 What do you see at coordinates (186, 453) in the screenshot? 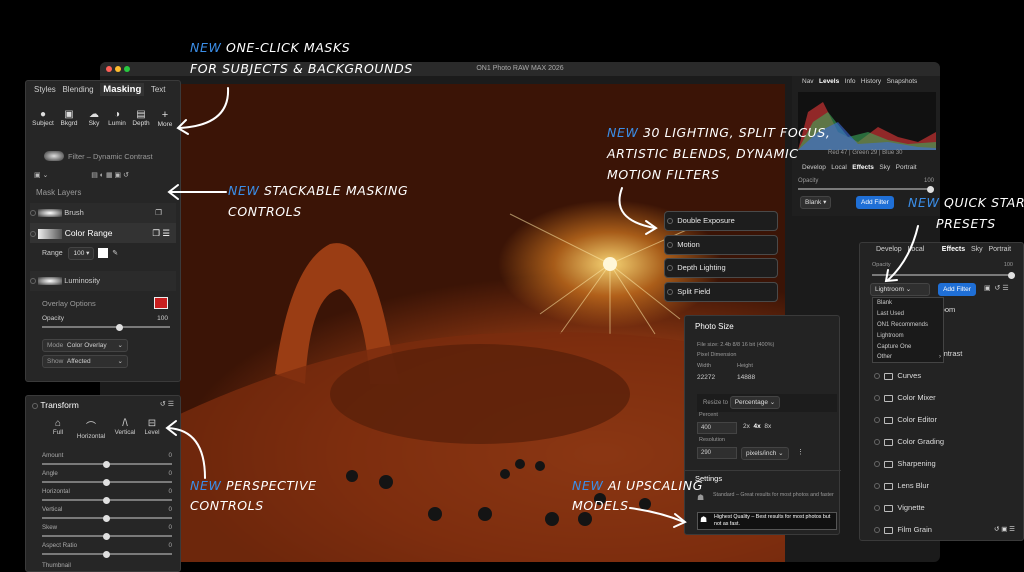
I see `arrow-perspective` at bounding box center [186, 453].